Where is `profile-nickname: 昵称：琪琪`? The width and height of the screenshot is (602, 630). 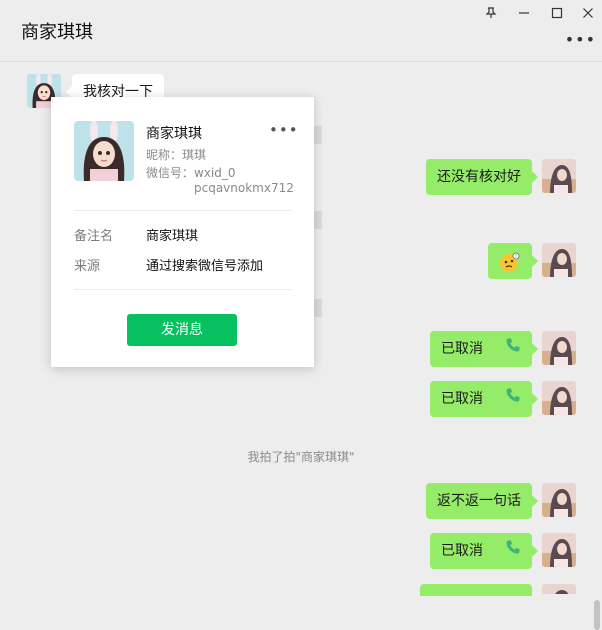 profile-nickname: 昵称：琪琪 is located at coordinates (176, 155).